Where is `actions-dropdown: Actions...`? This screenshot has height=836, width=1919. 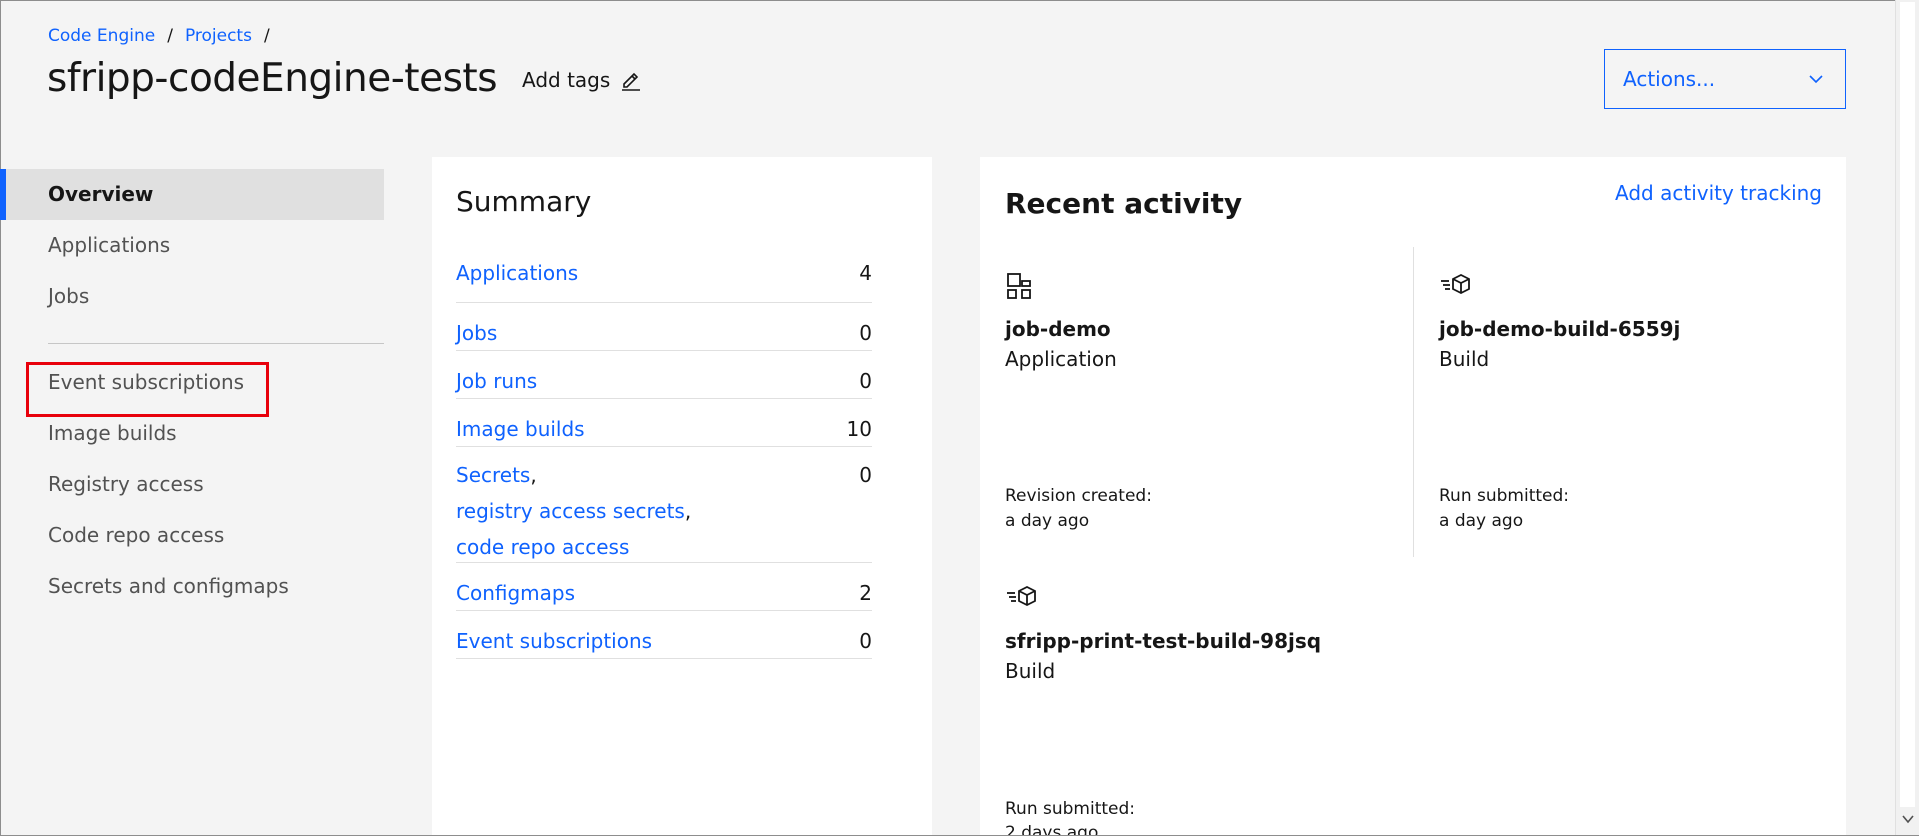 actions-dropdown: Actions... is located at coordinates (1725, 79).